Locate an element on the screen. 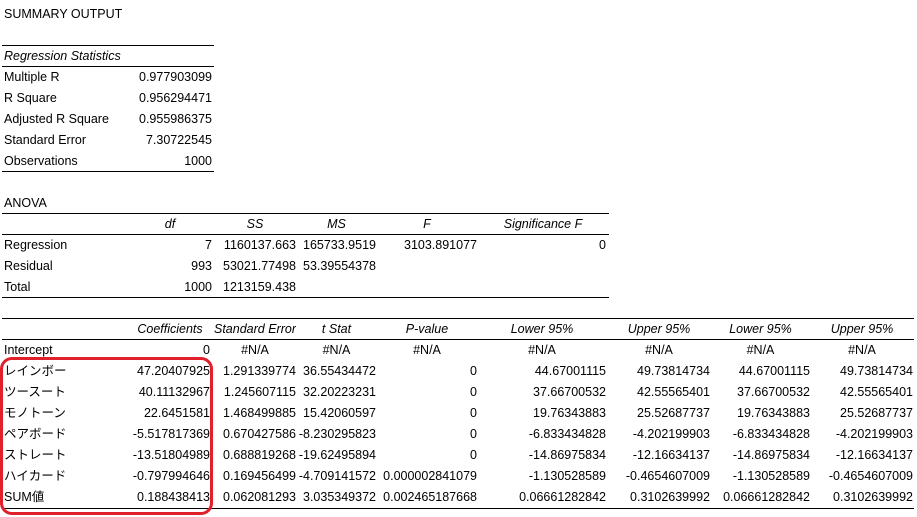 This screenshot has height=517, width=917. coef-cell: 0.002465187668 is located at coordinates (430, 497).